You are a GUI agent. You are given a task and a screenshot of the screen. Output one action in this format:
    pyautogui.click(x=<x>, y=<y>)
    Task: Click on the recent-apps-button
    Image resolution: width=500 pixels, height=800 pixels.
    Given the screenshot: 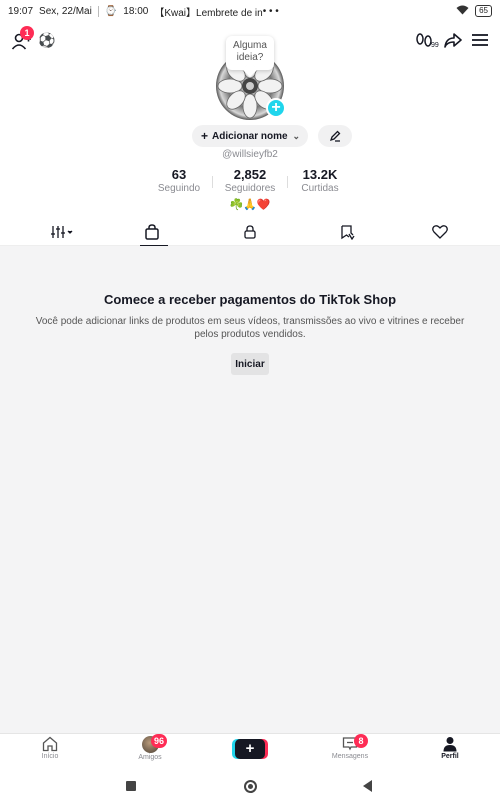 What is the action you would take?
    pyautogui.click(x=131, y=786)
    